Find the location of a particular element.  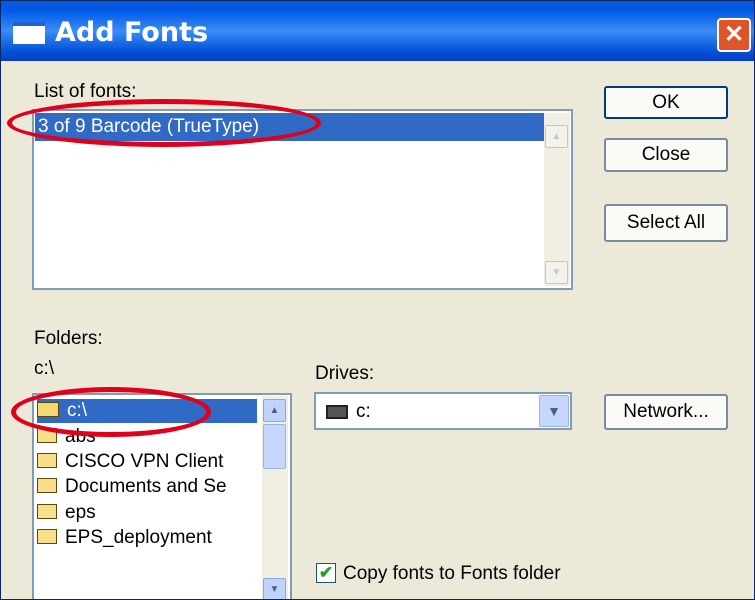

title-bar: Add Fonts ✕ is located at coordinates (377, 31).